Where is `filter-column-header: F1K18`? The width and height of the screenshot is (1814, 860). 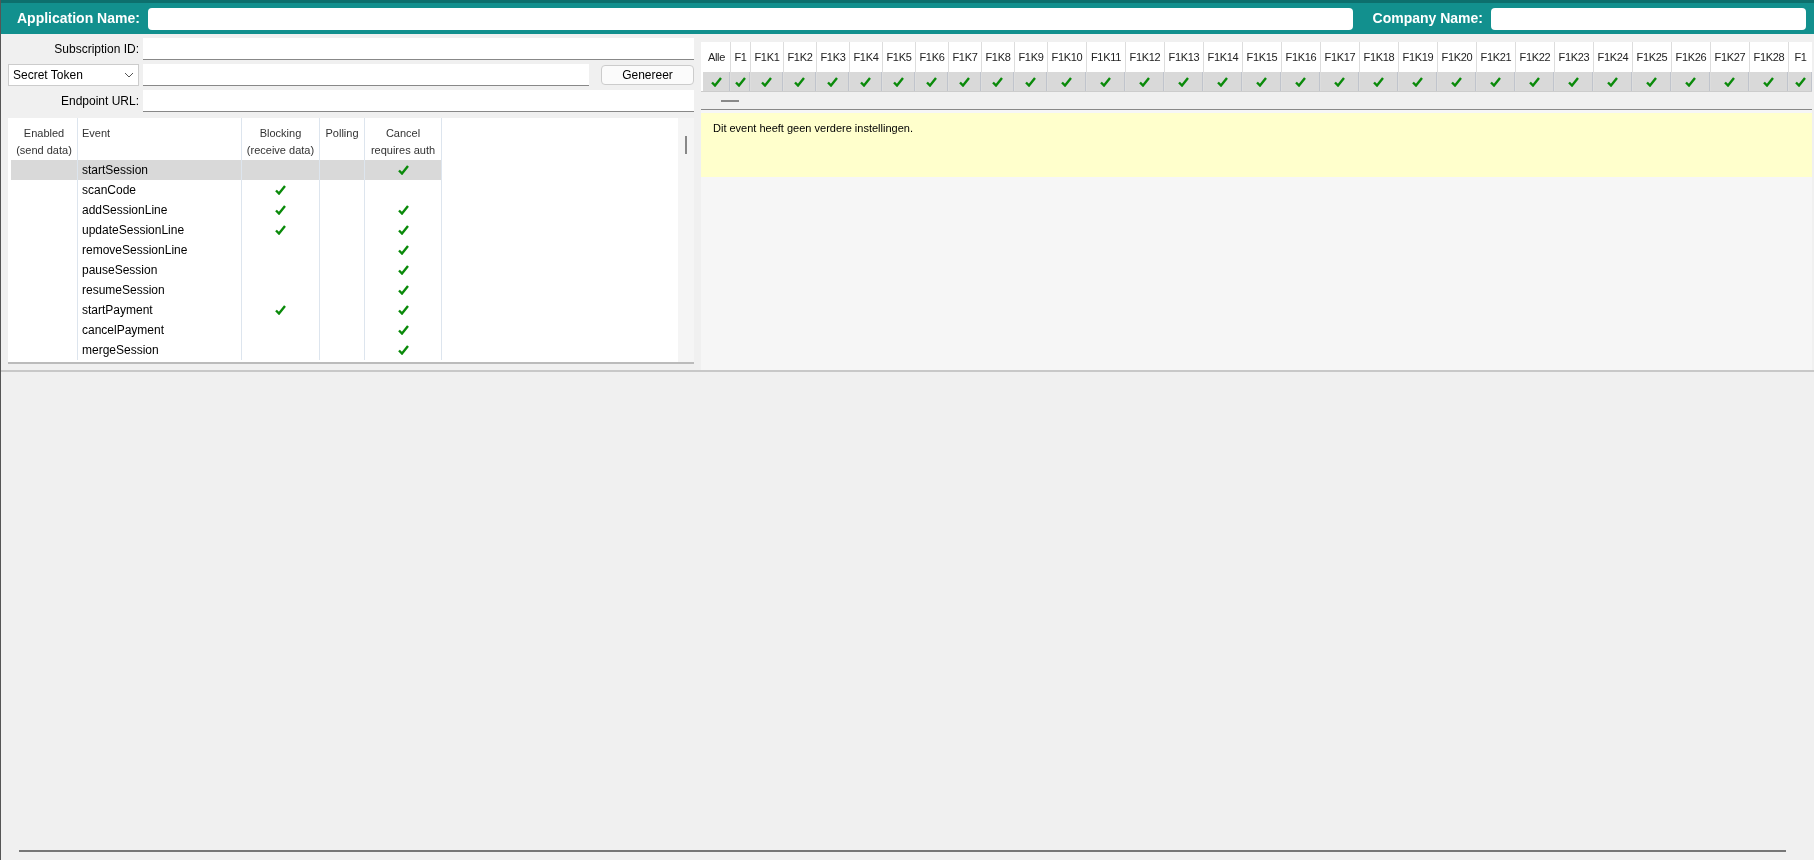
filter-column-header: F1K18 is located at coordinates (1379, 57).